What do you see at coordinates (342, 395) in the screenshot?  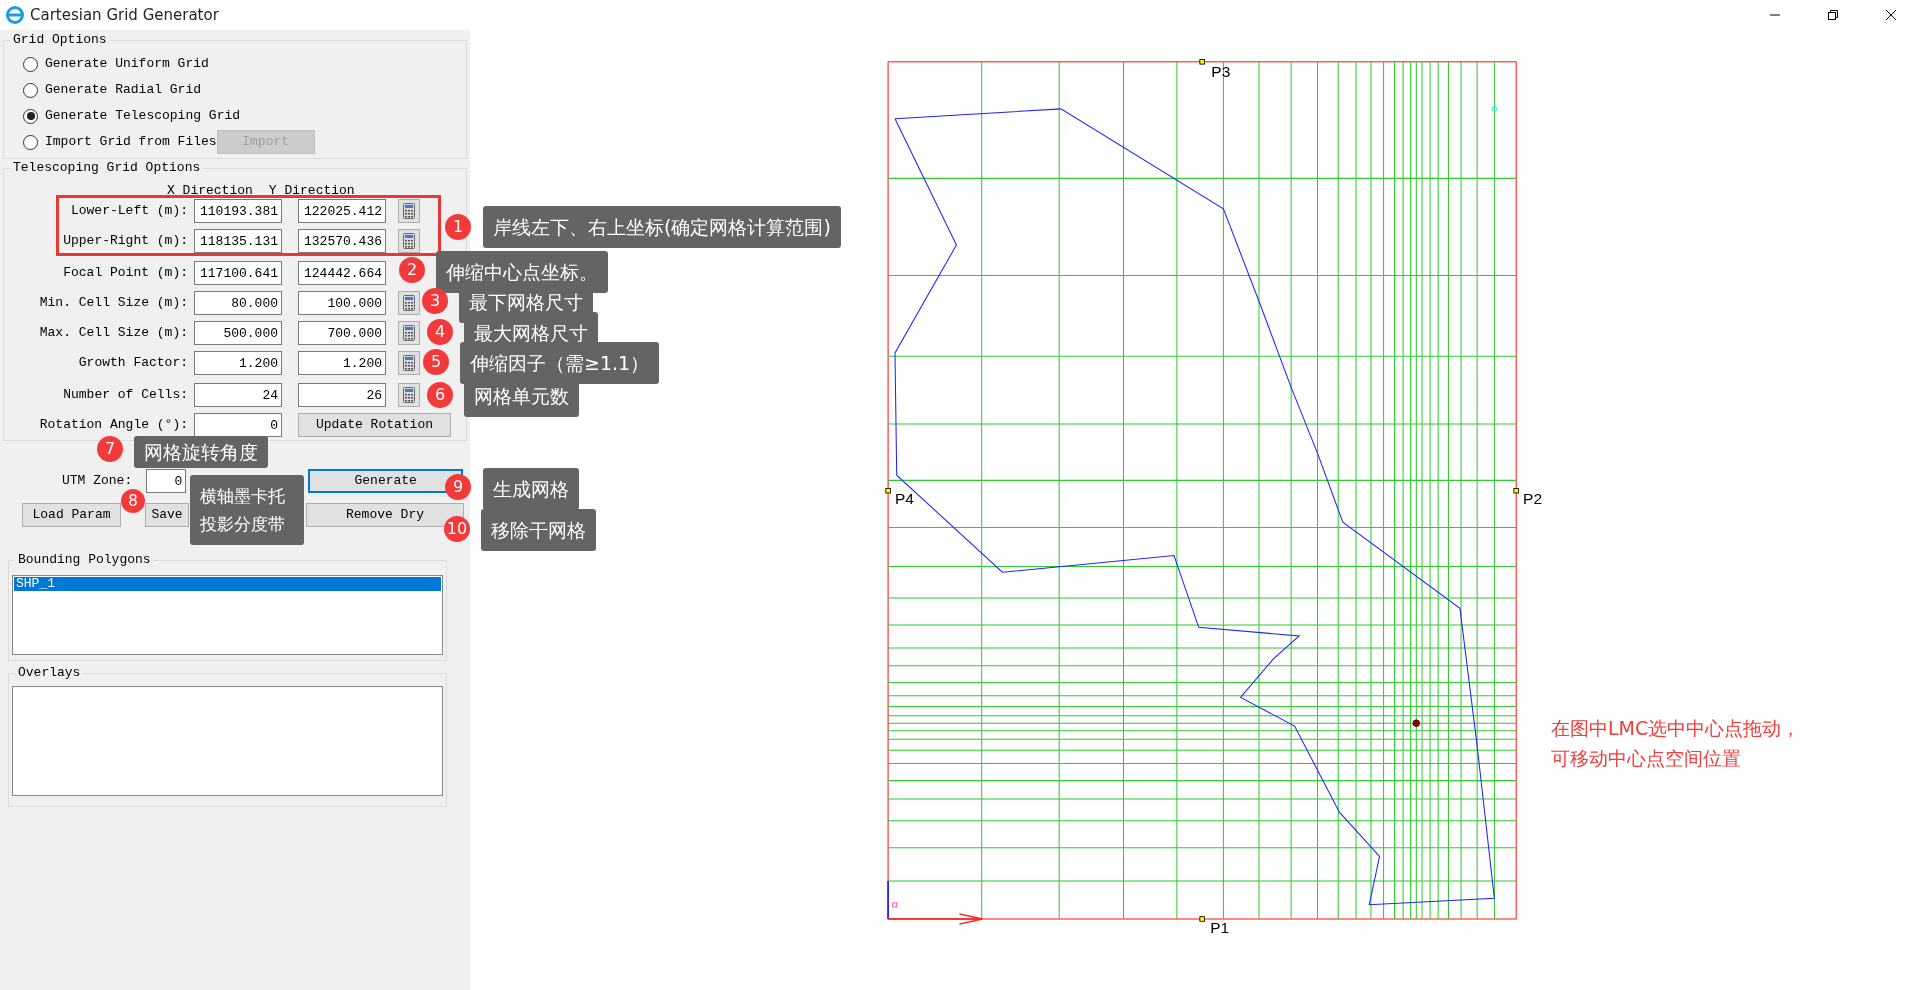 I see `number-field: 26` at bounding box center [342, 395].